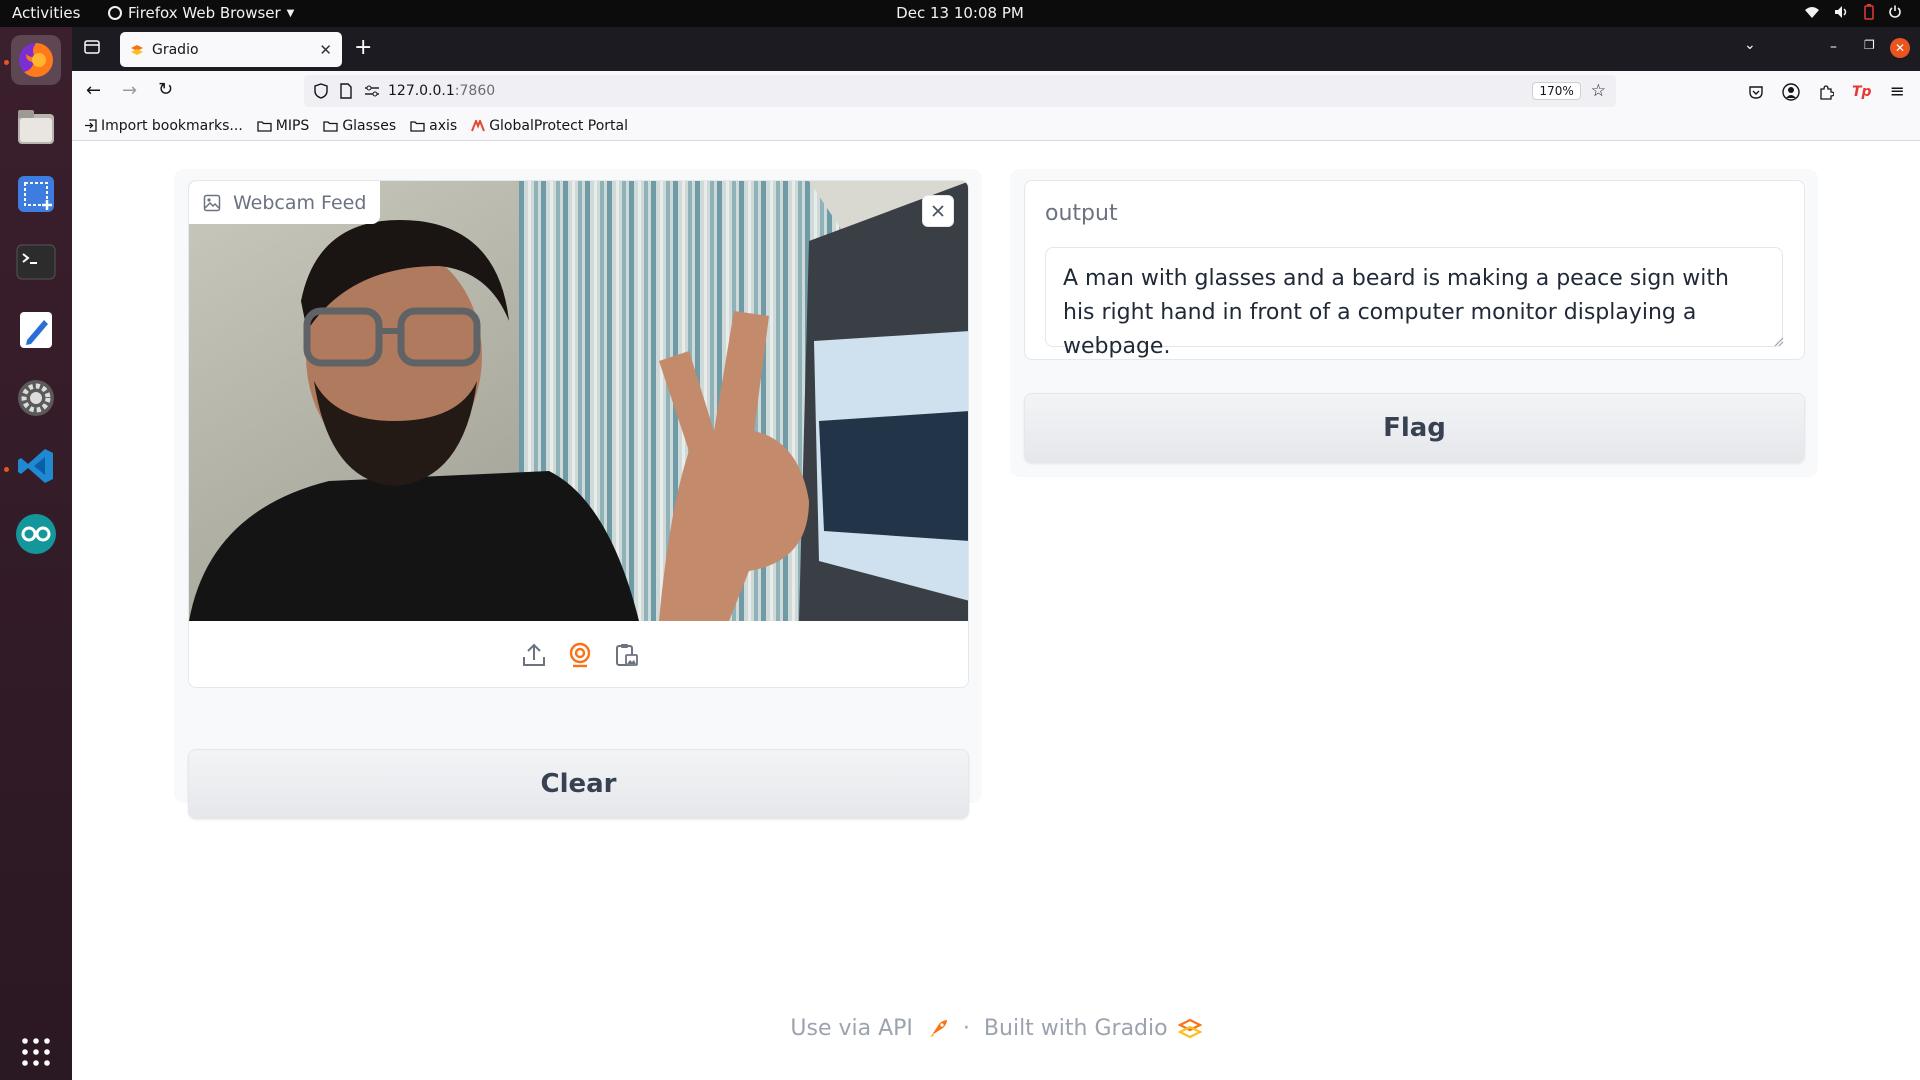 This screenshot has width=1920, height=1080. I want to click on clipboard-image-icon, so click(626, 655).